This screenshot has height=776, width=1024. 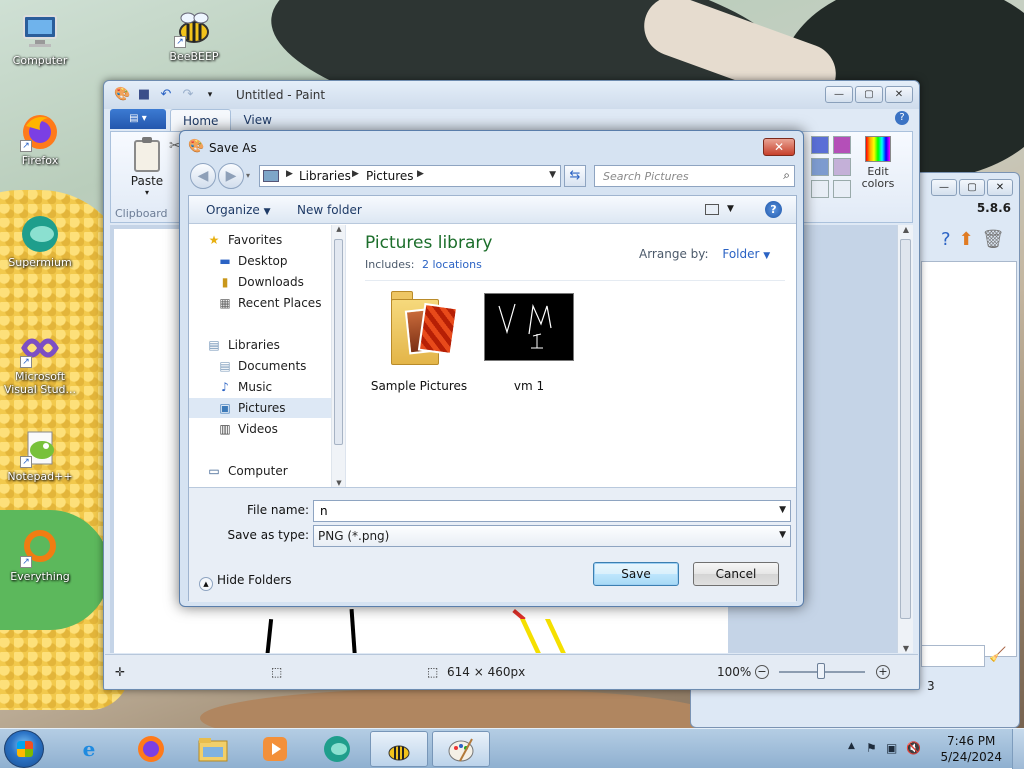 What do you see at coordinates (188, 95) in the screenshot?
I see `redo-icon: ↷` at bounding box center [188, 95].